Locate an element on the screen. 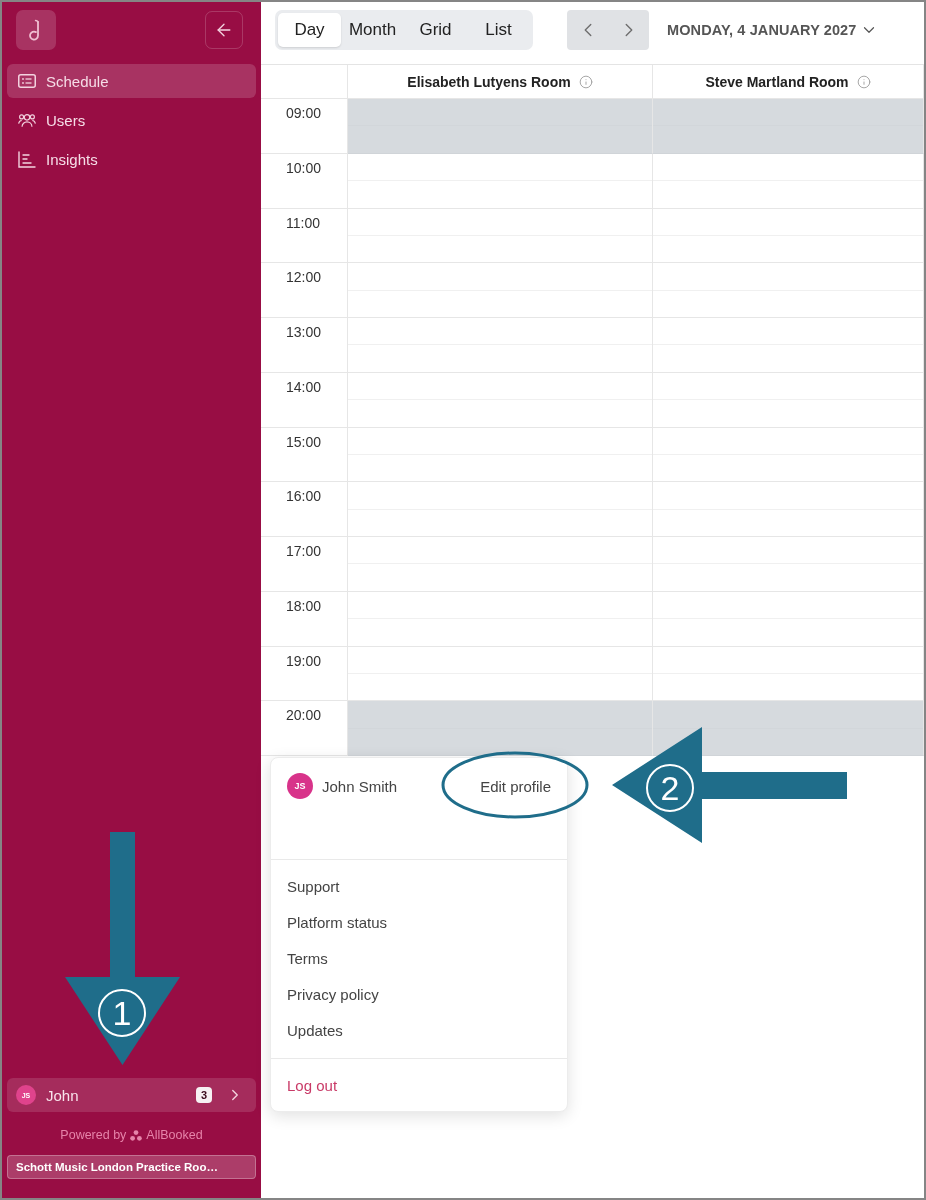 The width and height of the screenshot is (926, 1200). notification-count: 3 is located at coordinates (204, 1095).